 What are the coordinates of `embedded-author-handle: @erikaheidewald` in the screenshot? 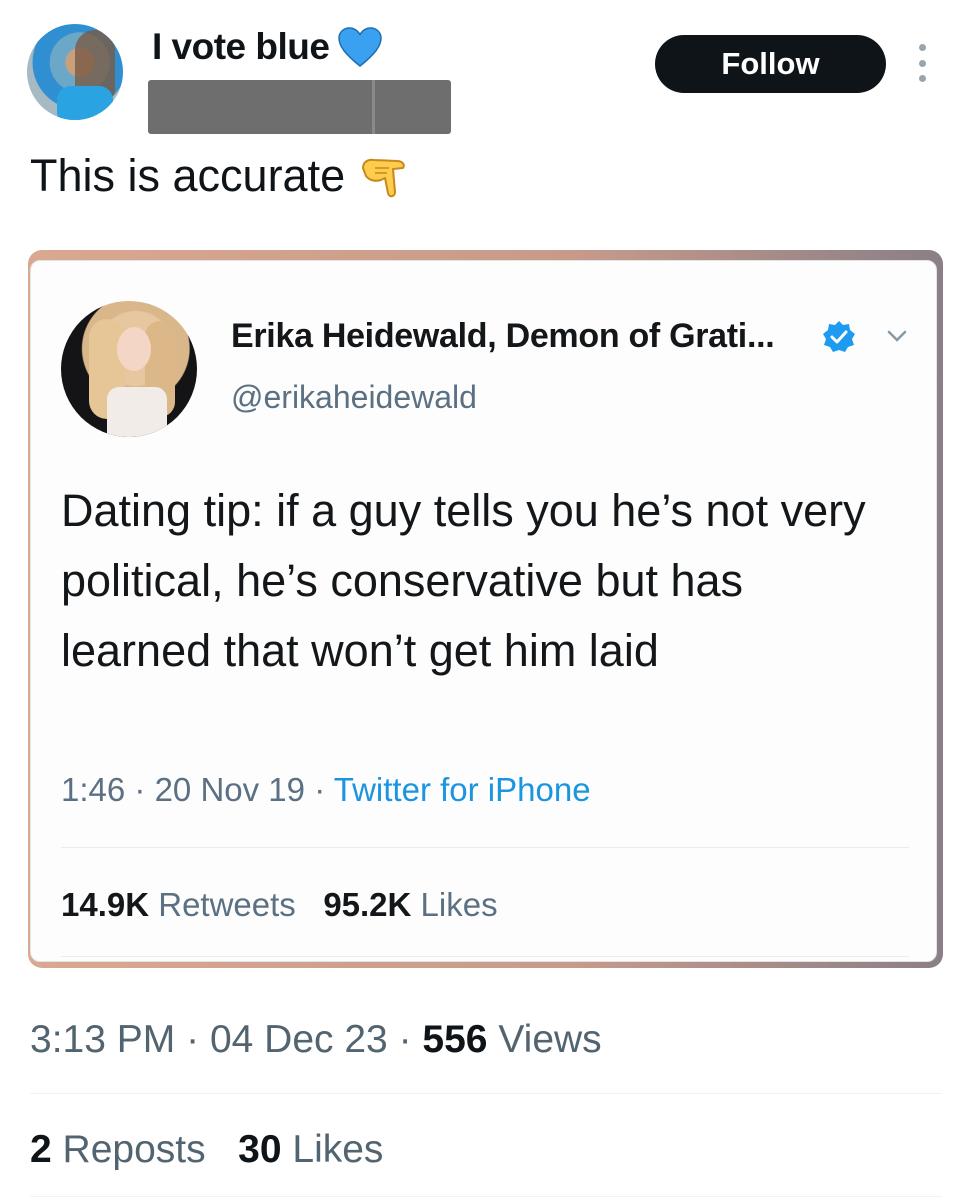 It's located at (354, 397).